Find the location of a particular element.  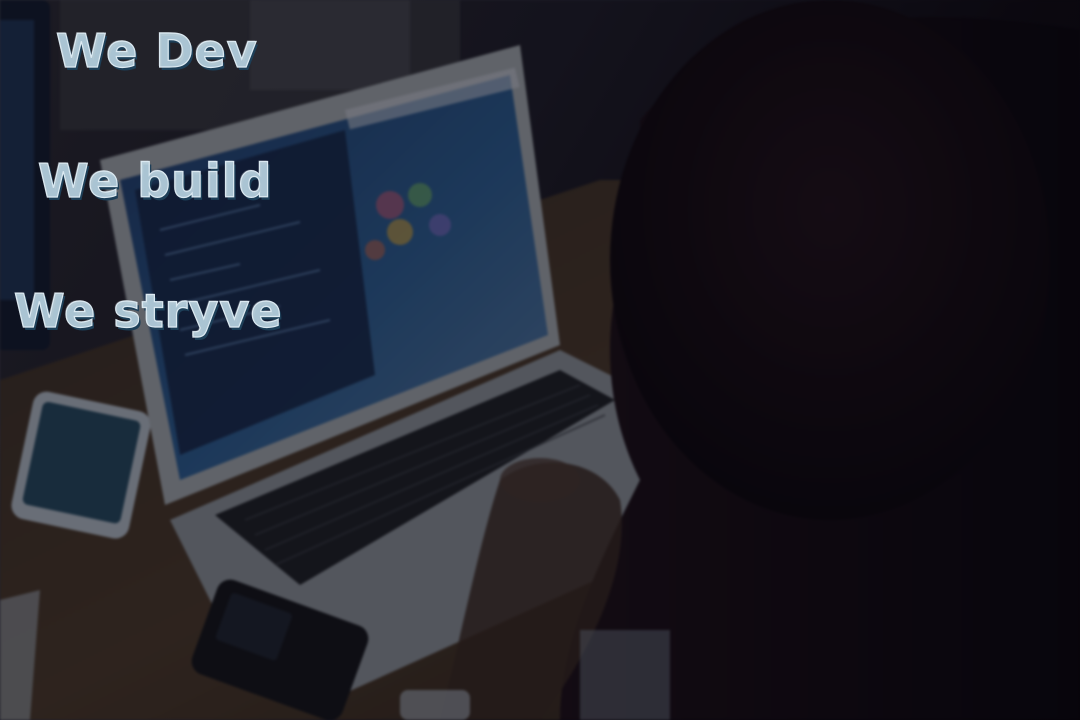

tagline-line-we-build: We build is located at coordinates (155, 181).